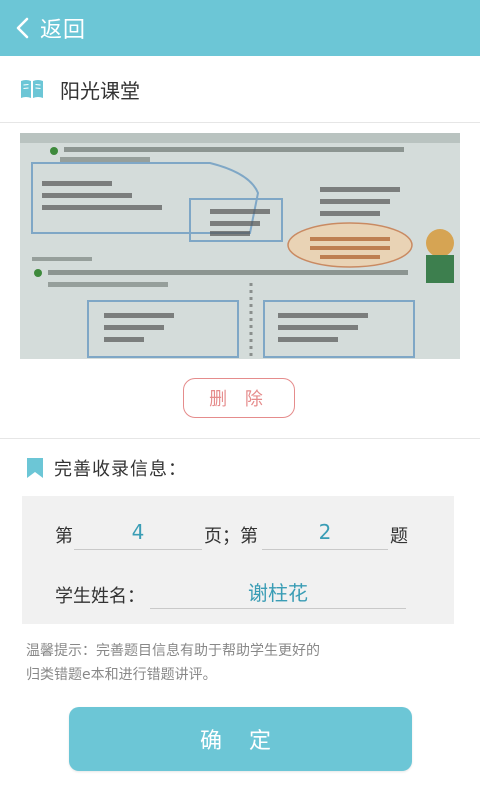 This screenshot has width=480, height=801. Describe the element at coordinates (63, 30) in the screenshot. I see `back-label: 返回` at that location.